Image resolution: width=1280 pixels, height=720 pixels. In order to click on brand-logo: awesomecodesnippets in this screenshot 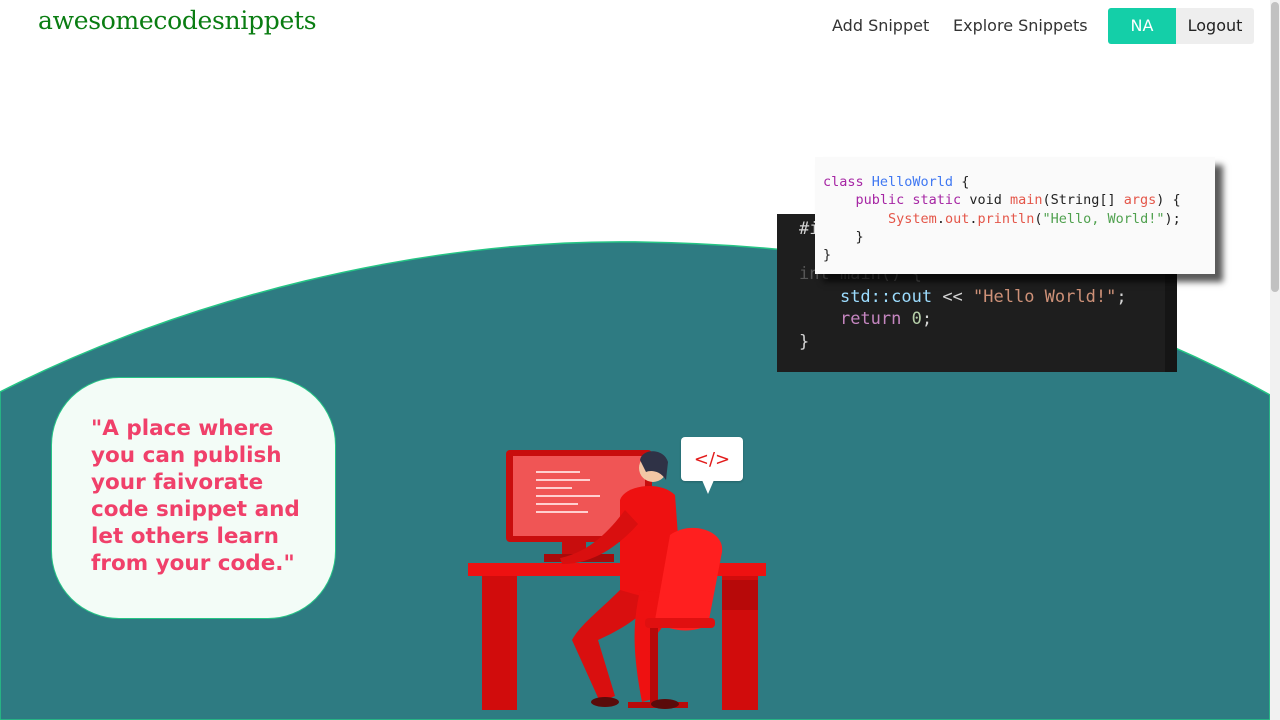, I will do `click(177, 20)`.